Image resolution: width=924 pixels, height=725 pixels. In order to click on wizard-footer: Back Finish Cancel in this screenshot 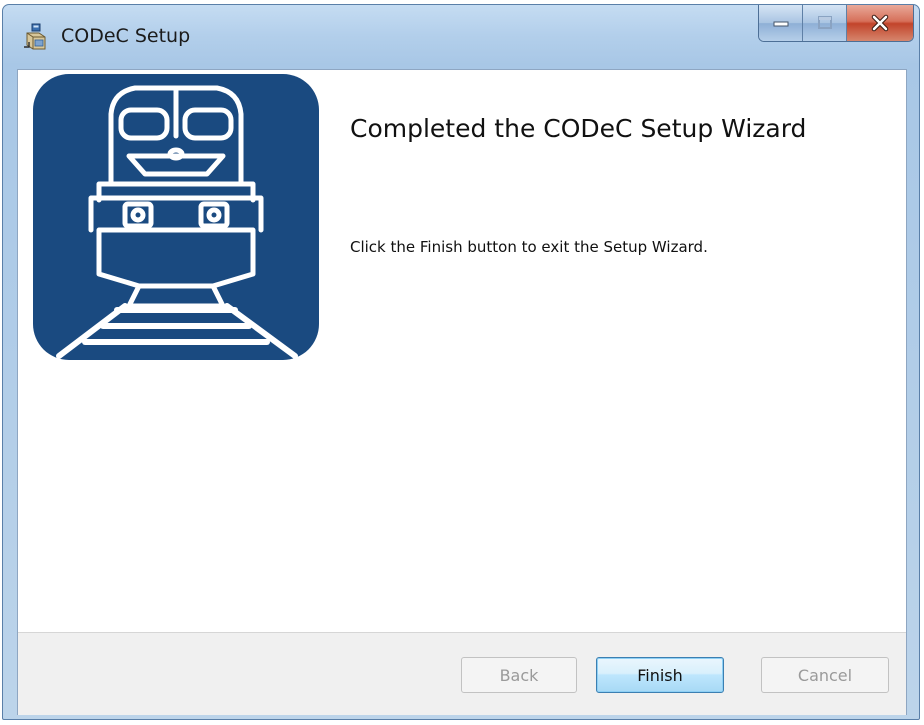, I will do `click(462, 673)`.